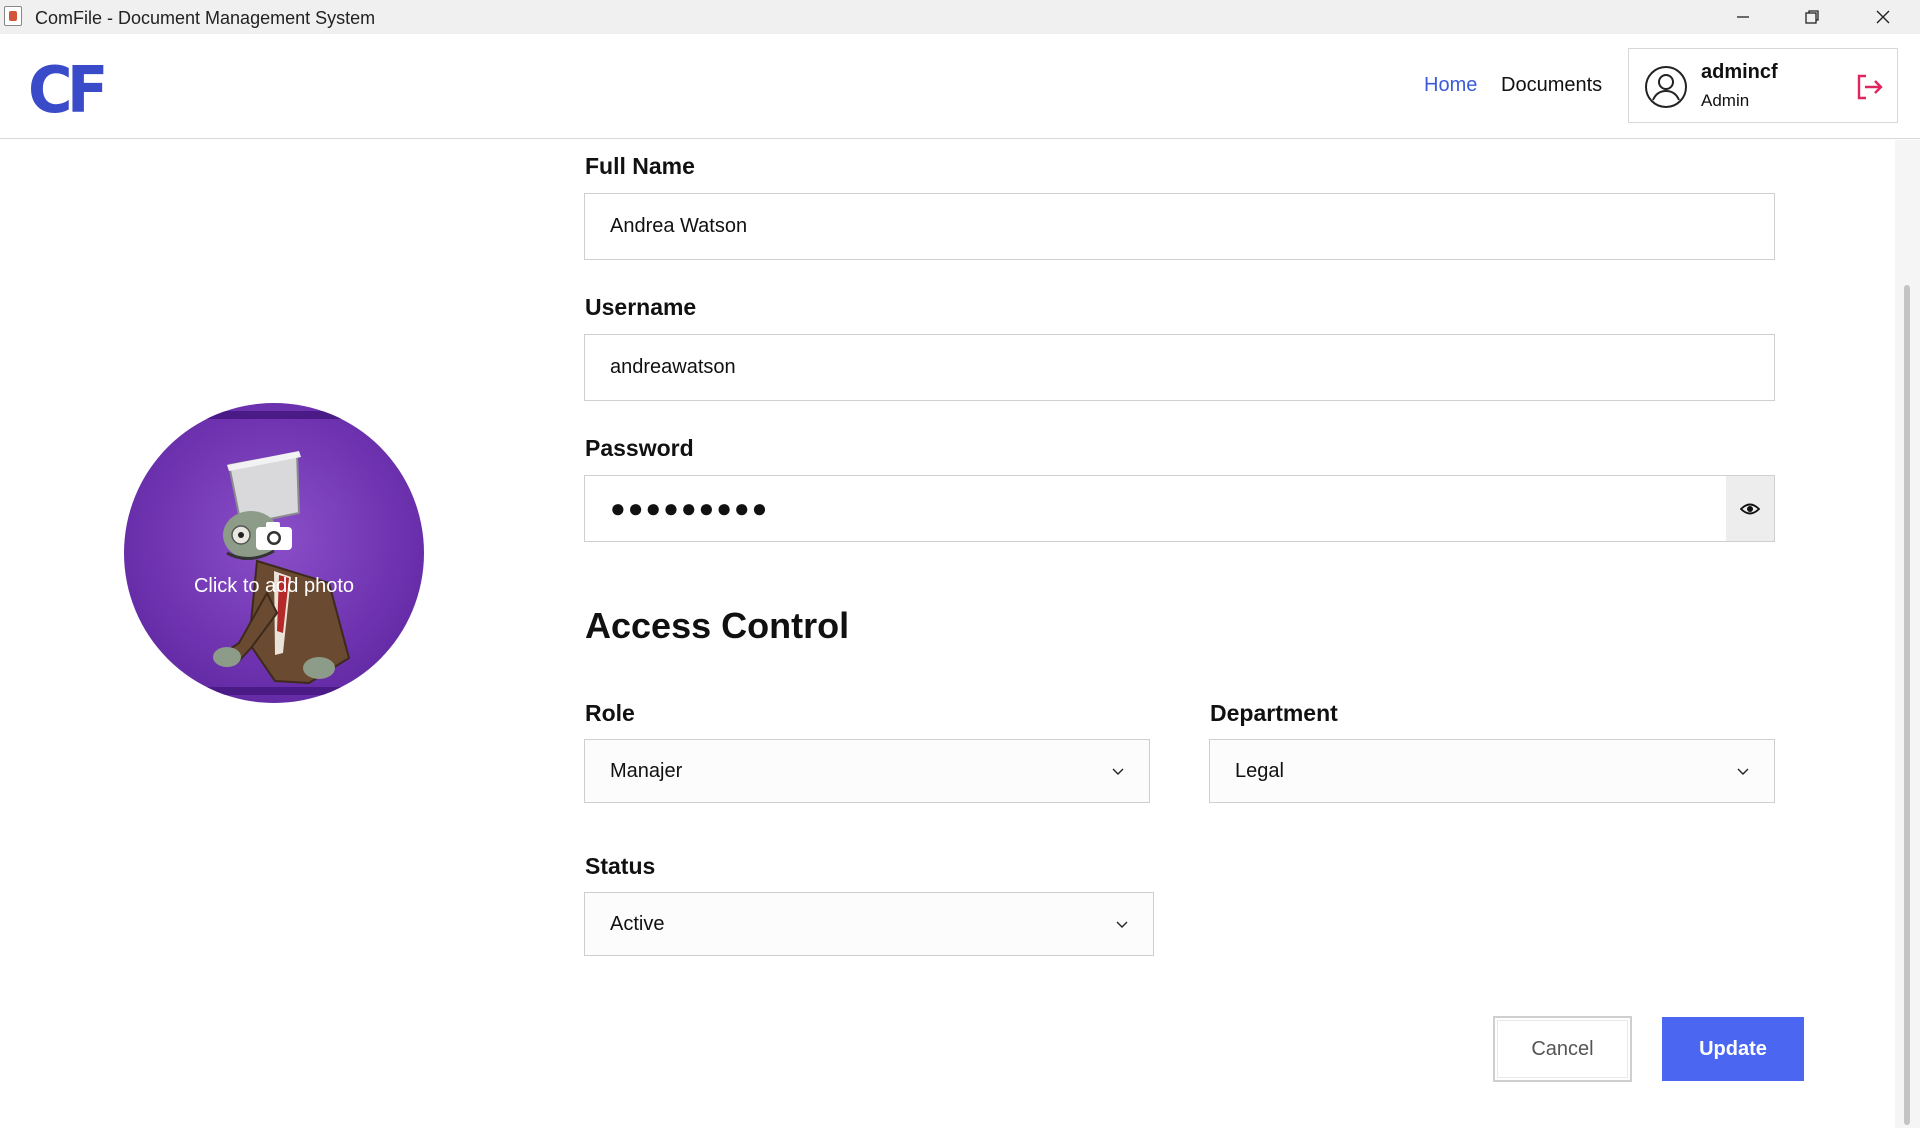  Describe the element at coordinates (717, 625) in the screenshot. I see `access-control-heading: Access Control` at that location.